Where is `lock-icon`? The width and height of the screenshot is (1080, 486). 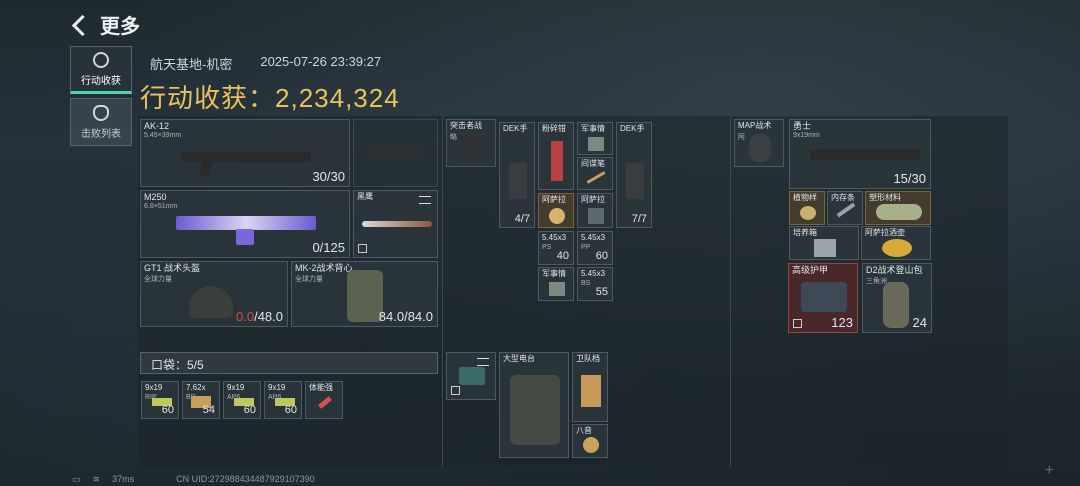
lock-icon is located at coordinates (362, 248).